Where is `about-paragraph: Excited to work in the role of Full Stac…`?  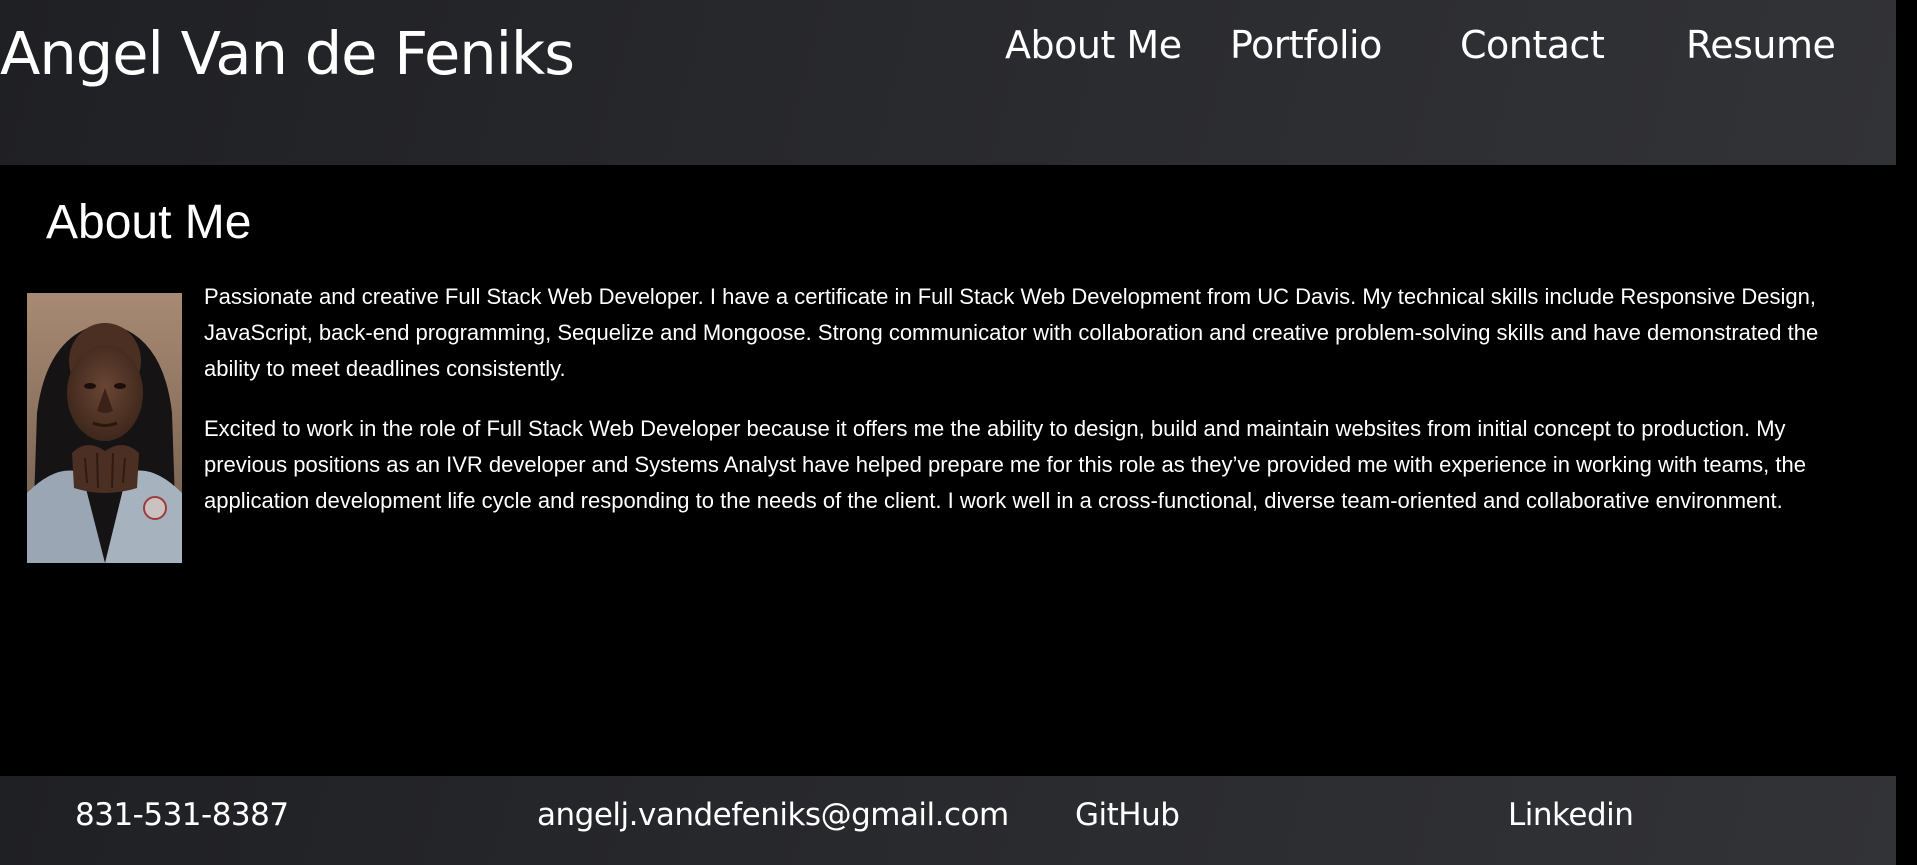 about-paragraph: Excited to work in the role of Full Stac… is located at coordinates (1005, 464).